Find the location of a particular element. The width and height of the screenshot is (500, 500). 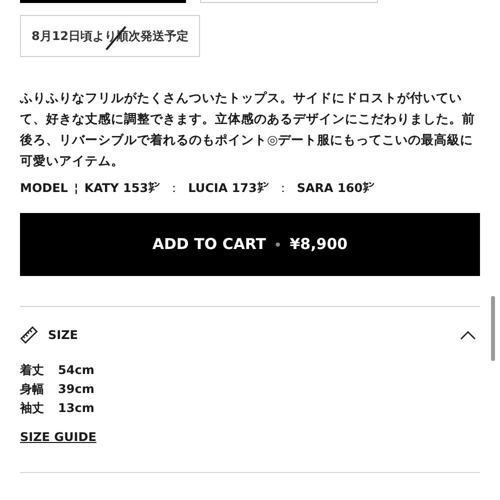

add-to-cart-button: ADD TO CART • ¥8,900 is located at coordinates (250, 244).